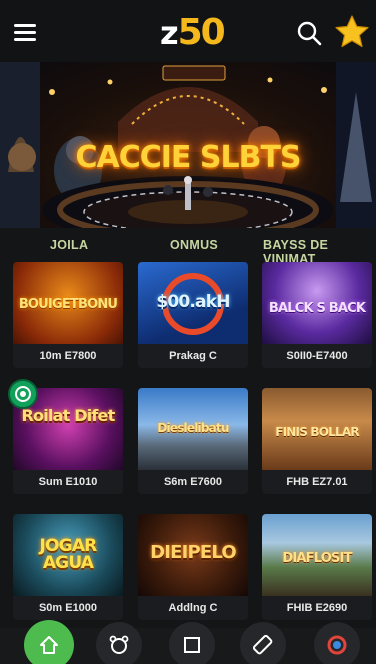  Describe the element at coordinates (317, 482) in the screenshot. I see `game-caption-6: FHB EZ7.01` at that location.